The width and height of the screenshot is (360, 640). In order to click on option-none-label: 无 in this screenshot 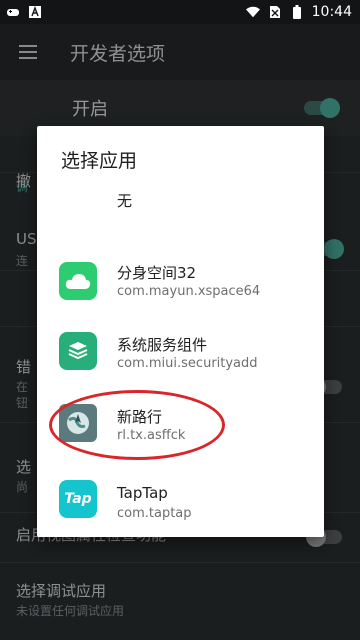, I will do `click(125, 201)`.